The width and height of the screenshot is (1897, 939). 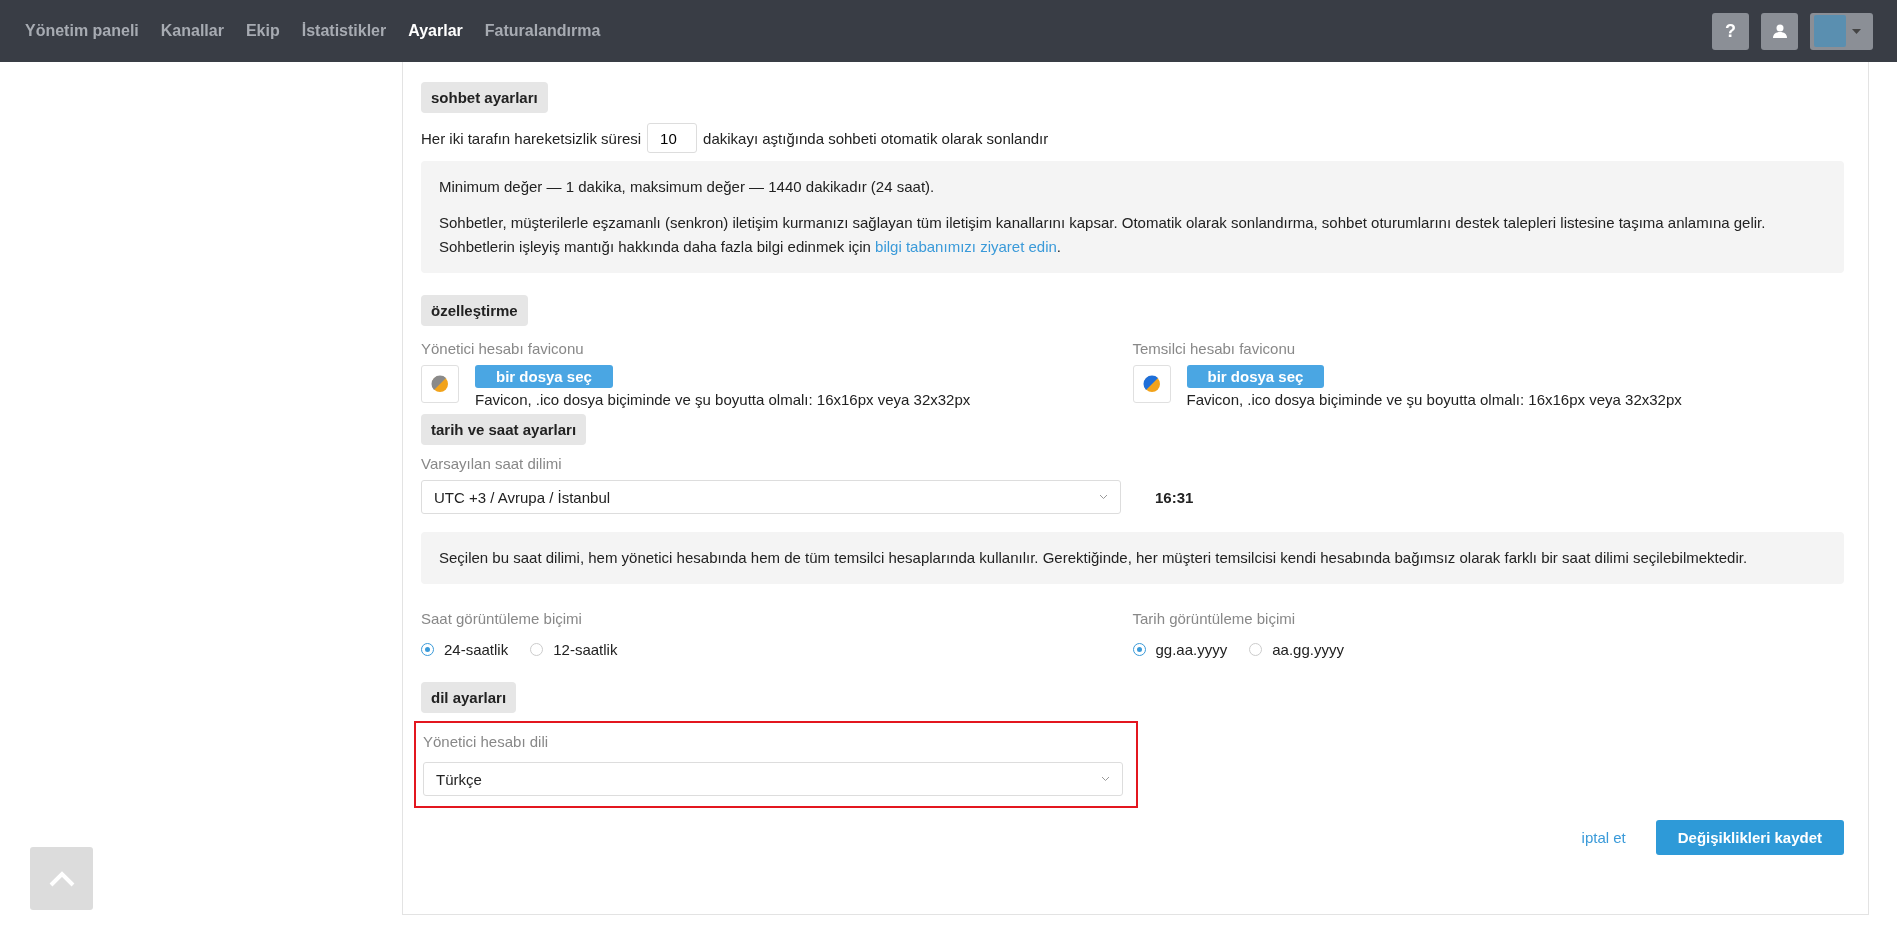 I want to click on field-label: Varsayılan saat dilimi, so click(x=492, y=463).